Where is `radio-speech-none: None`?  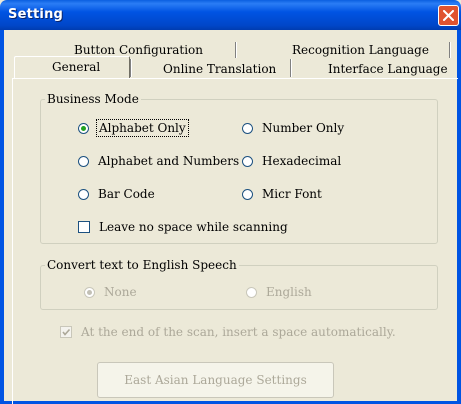 radio-speech-none: None is located at coordinates (110, 292).